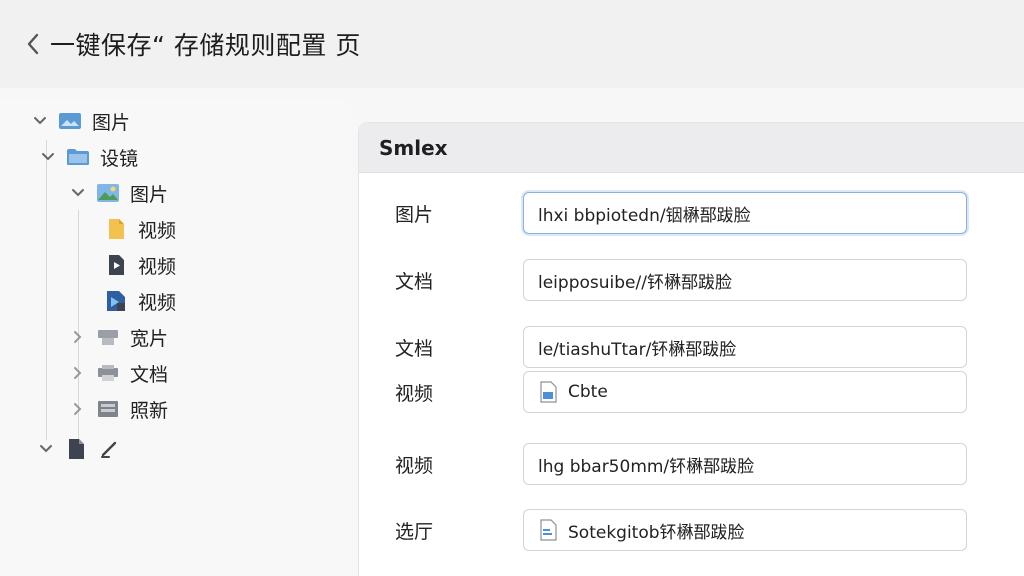  What do you see at coordinates (110, 449) in the screenshot?
I see `edit-pencil-icon` at bounding box center [110, 449].